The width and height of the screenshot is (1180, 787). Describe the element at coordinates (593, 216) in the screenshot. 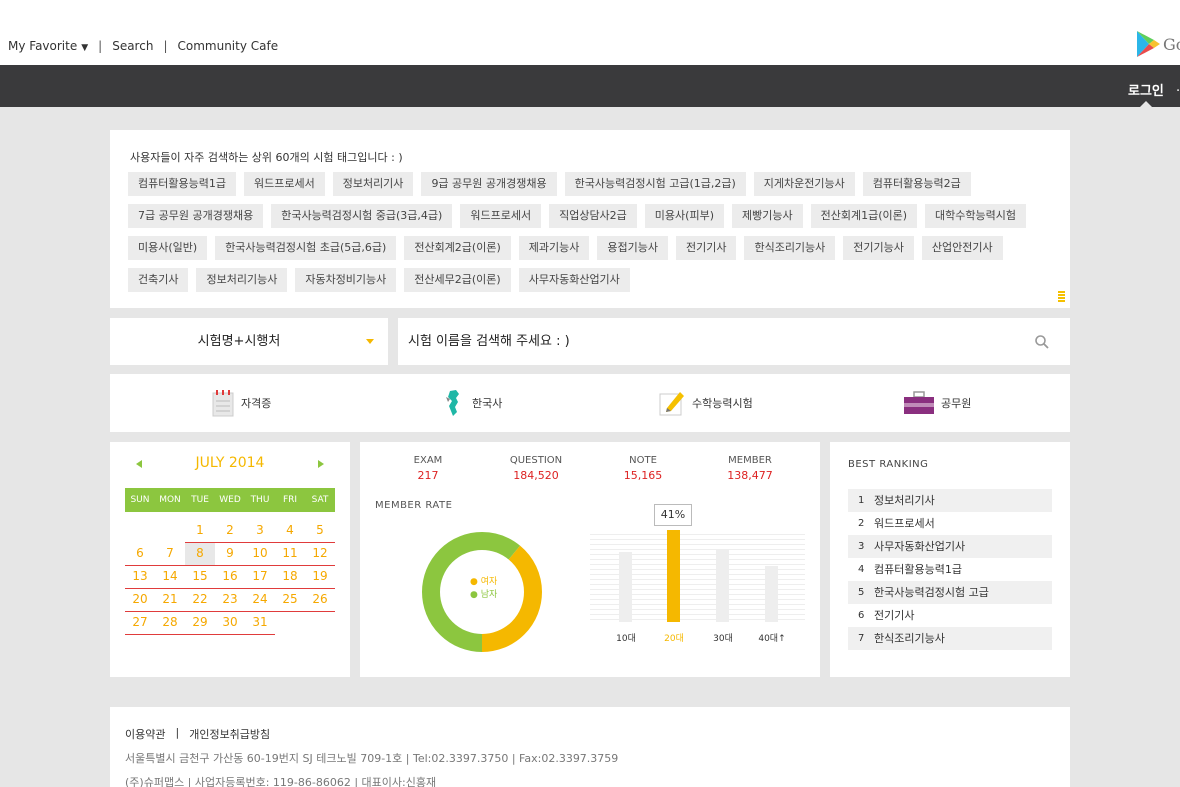

I see `tag-chip: 직업상담사2급` at that location.